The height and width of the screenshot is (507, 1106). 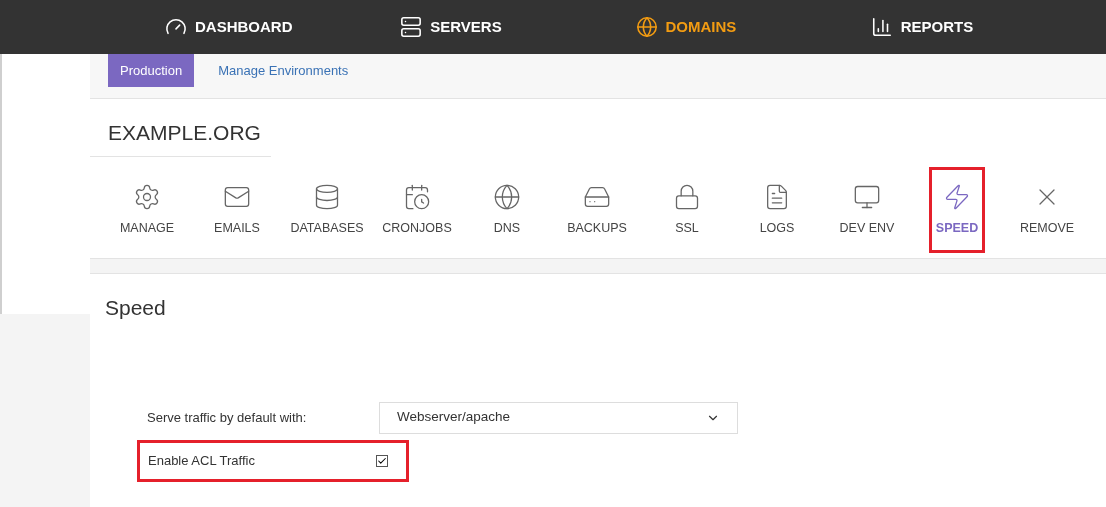 I want to click on bar-chart-icon, so click(x=881, y=27).